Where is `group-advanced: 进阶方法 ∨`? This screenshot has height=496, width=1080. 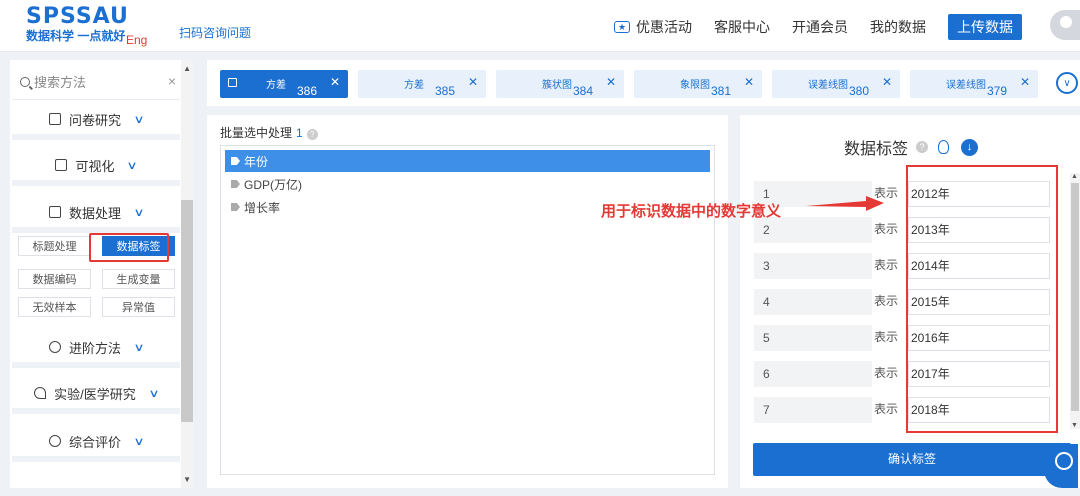
group-advanced: 进阶方法 ∨ is located at coordinates (96, 350).